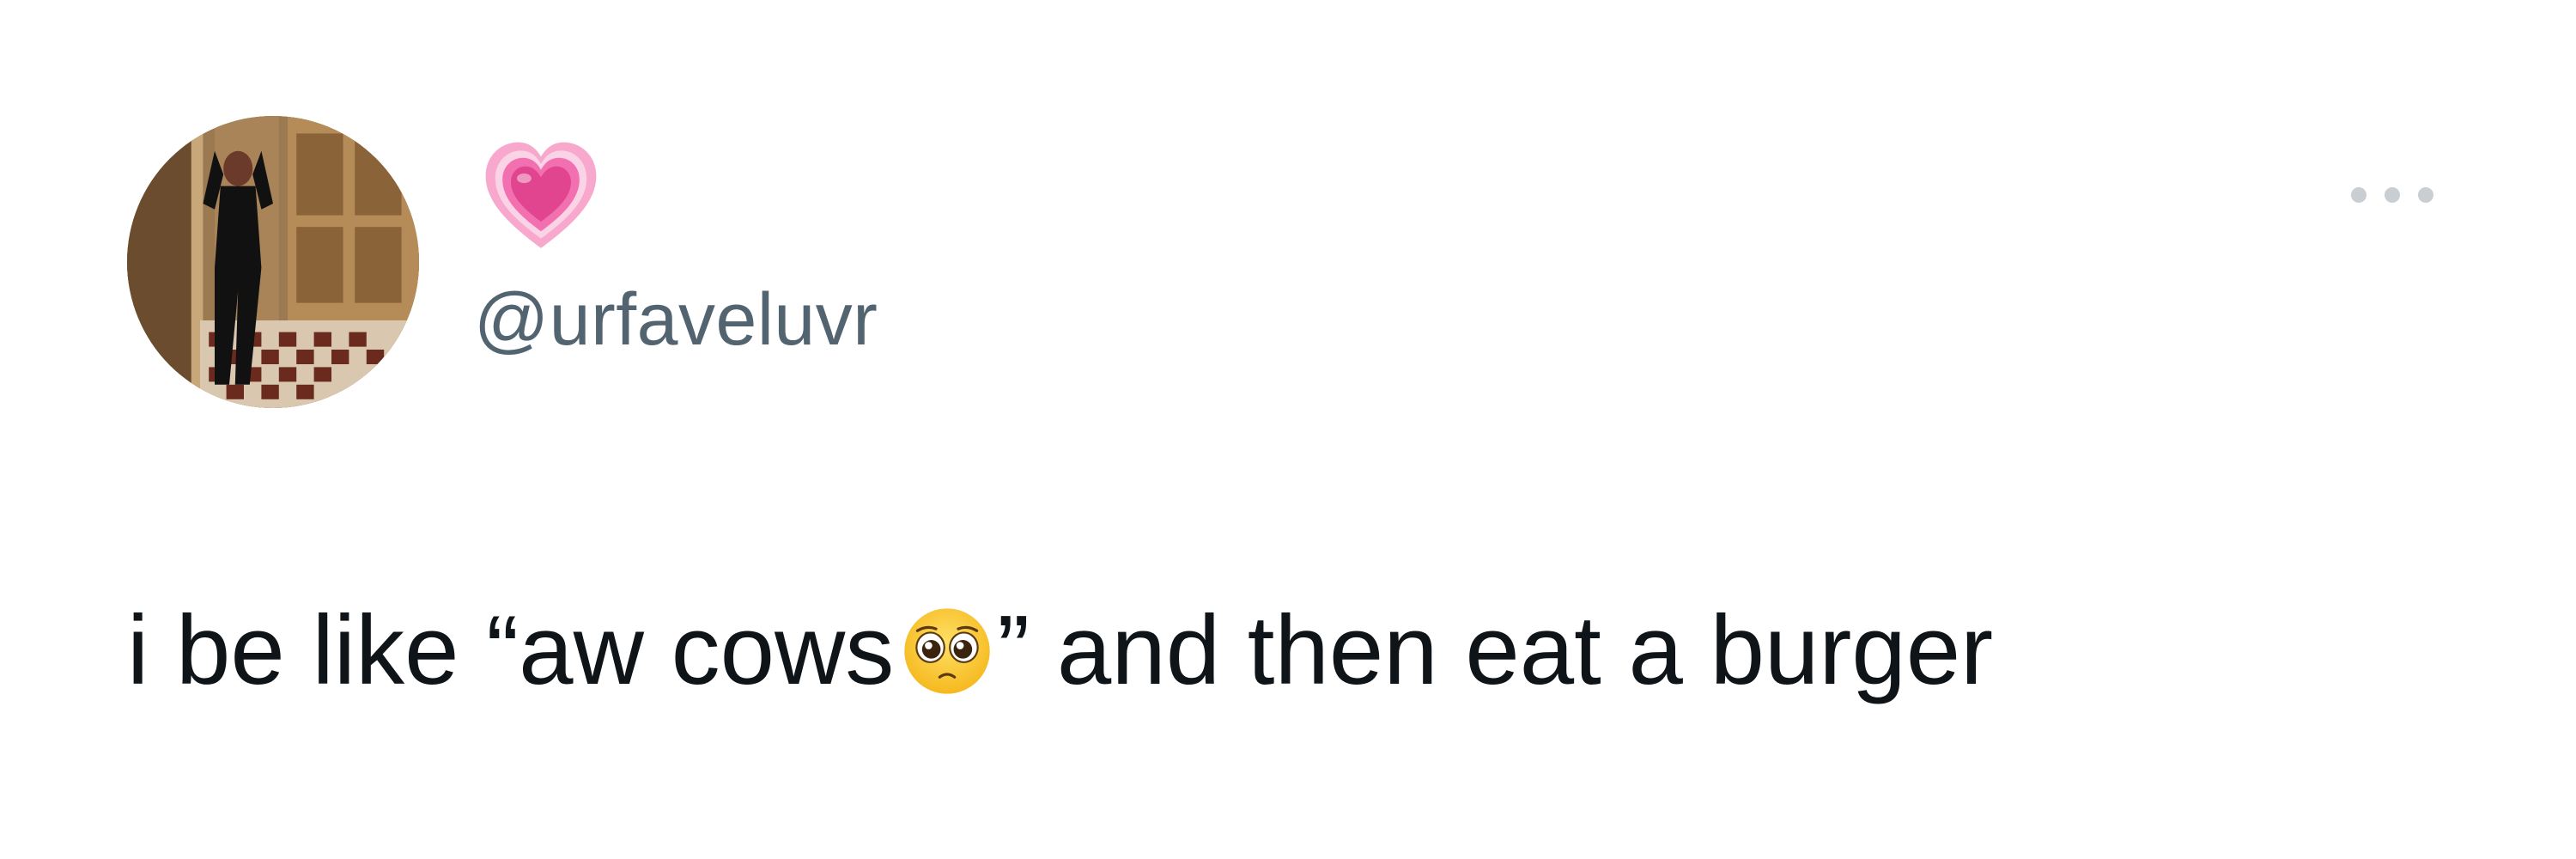  I want to click on avatar, so click(273, 262).